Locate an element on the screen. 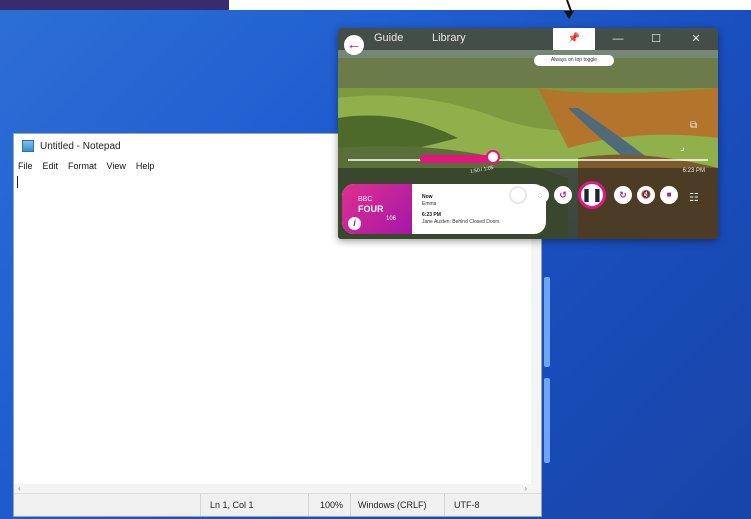 The image size is (751, 519). tab-library: Library is located at coordinates (449, 38).